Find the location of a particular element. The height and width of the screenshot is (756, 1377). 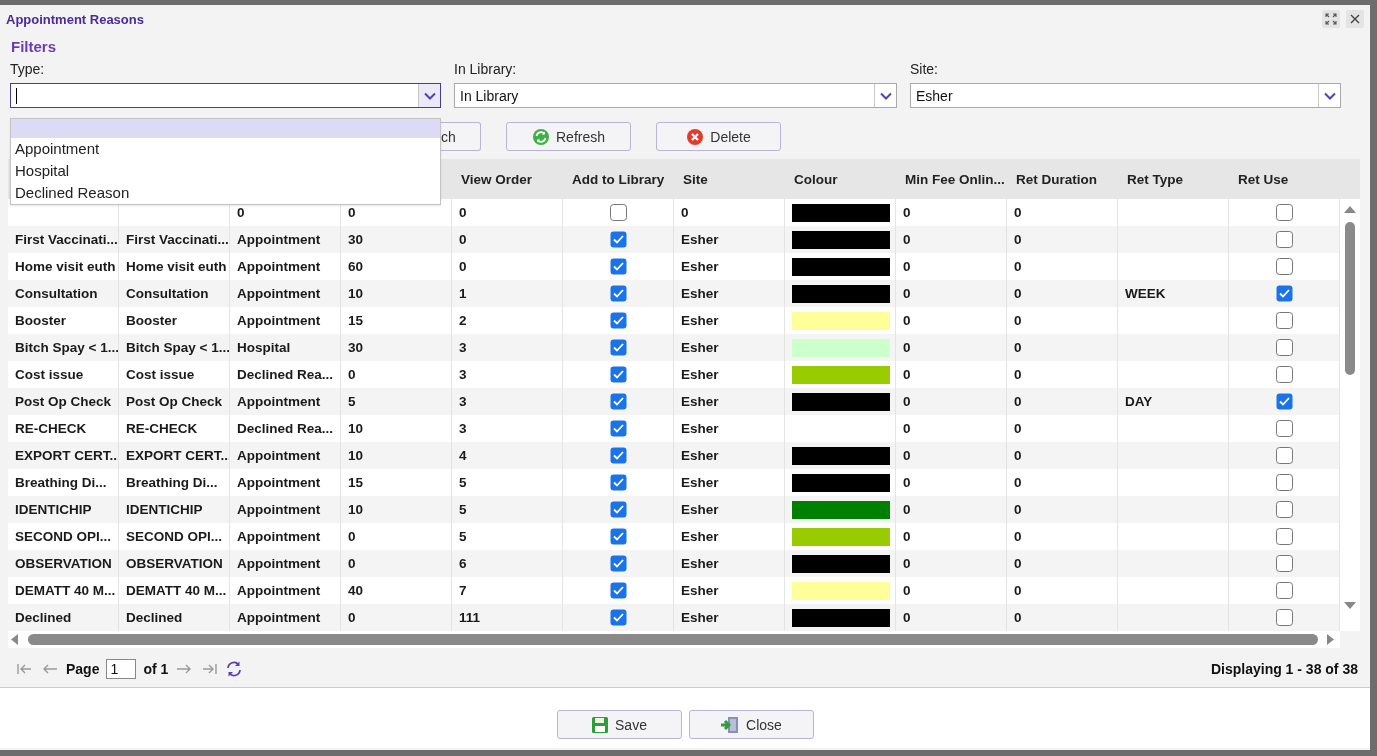

column-header: Site is located at coordinates (729, 179).